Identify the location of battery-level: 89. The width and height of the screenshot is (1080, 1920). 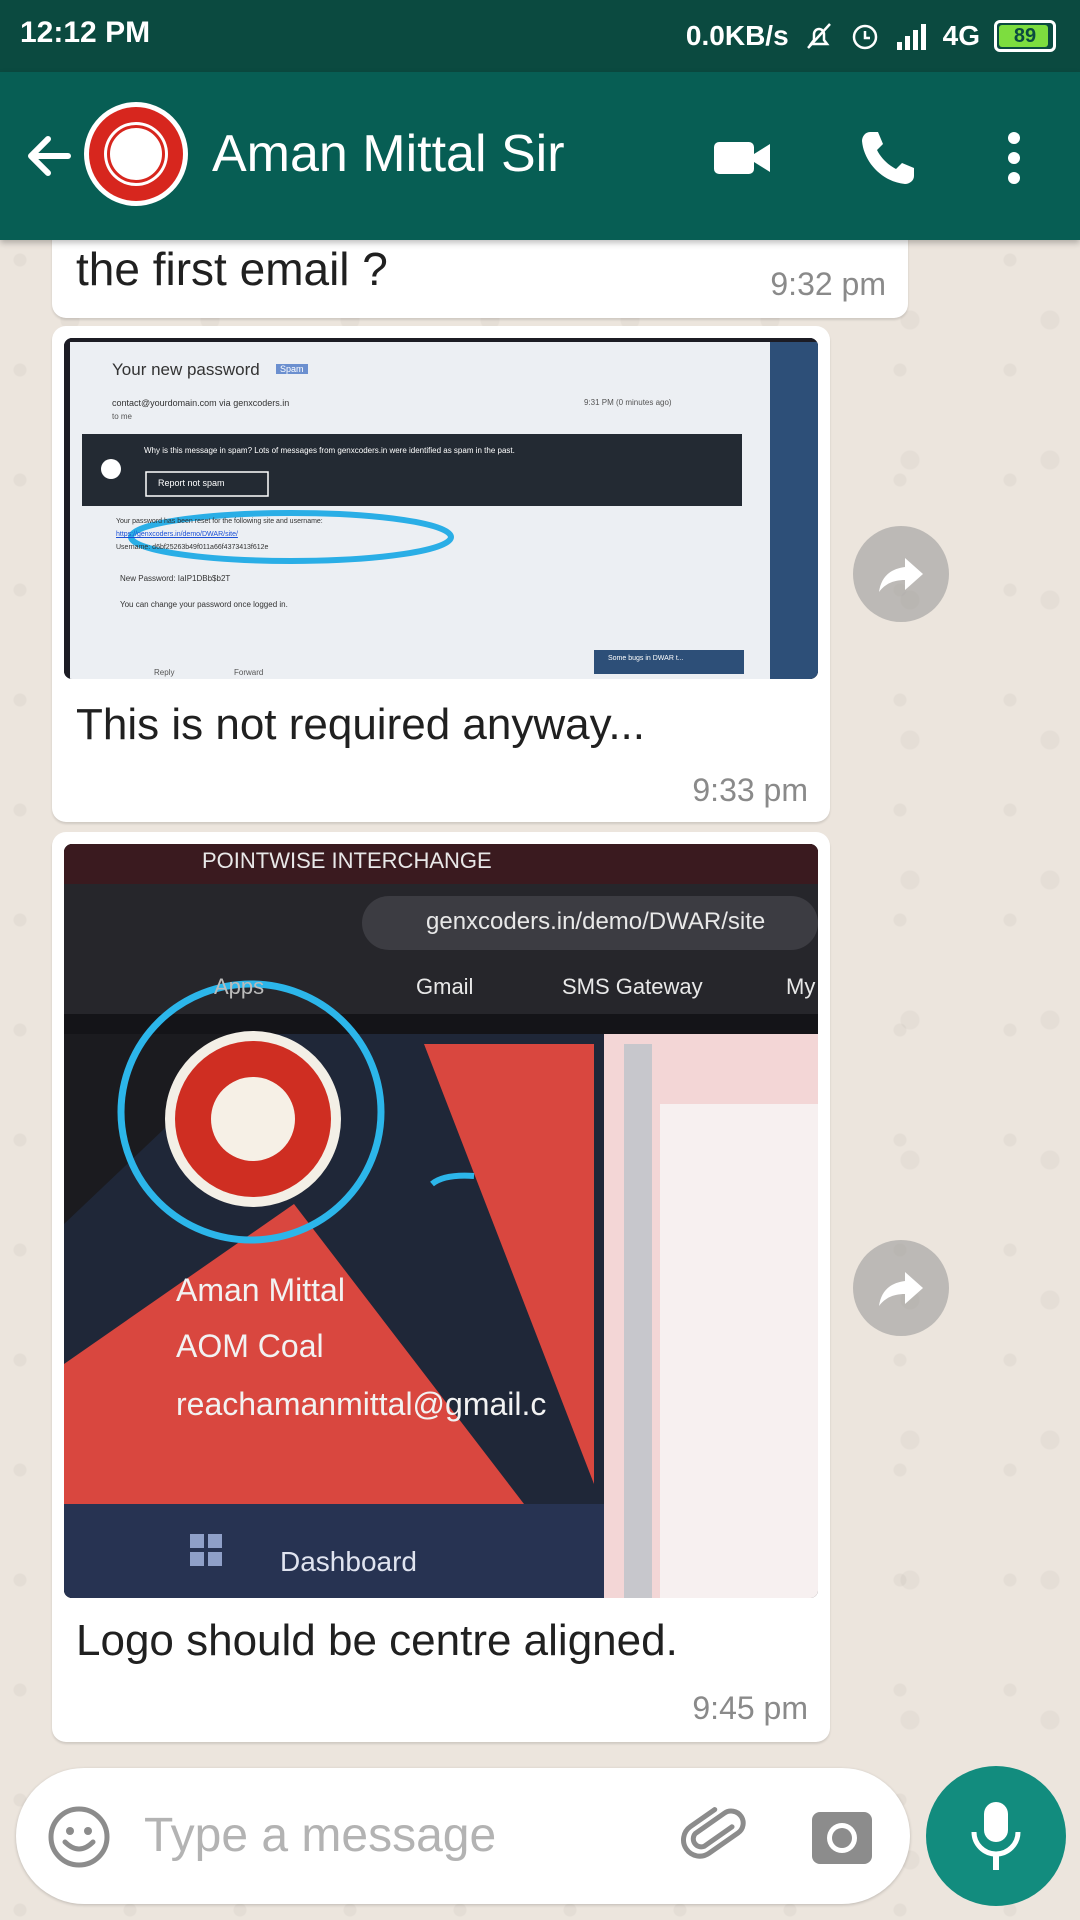
(1025, 36).